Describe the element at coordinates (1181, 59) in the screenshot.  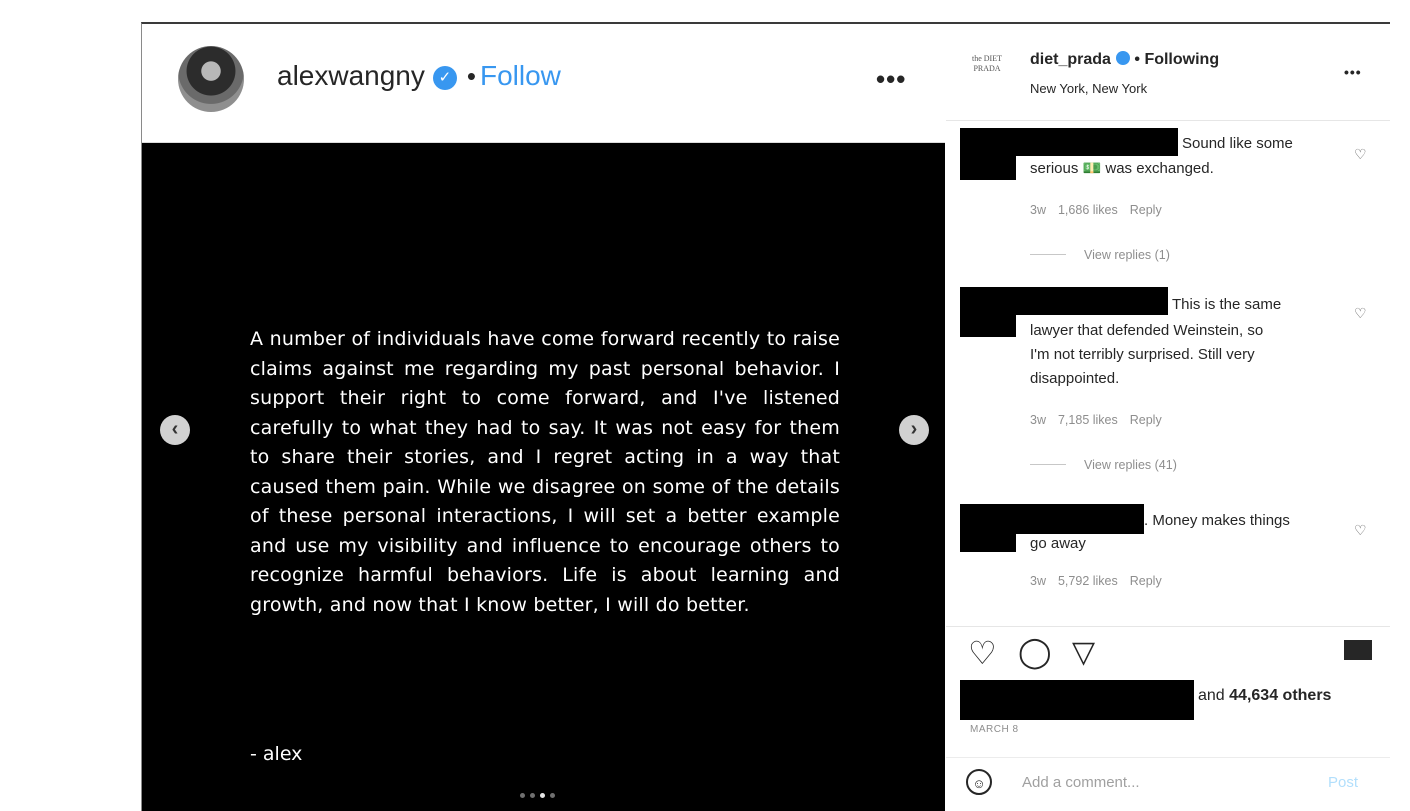
I see `following-button: Following` at that location.